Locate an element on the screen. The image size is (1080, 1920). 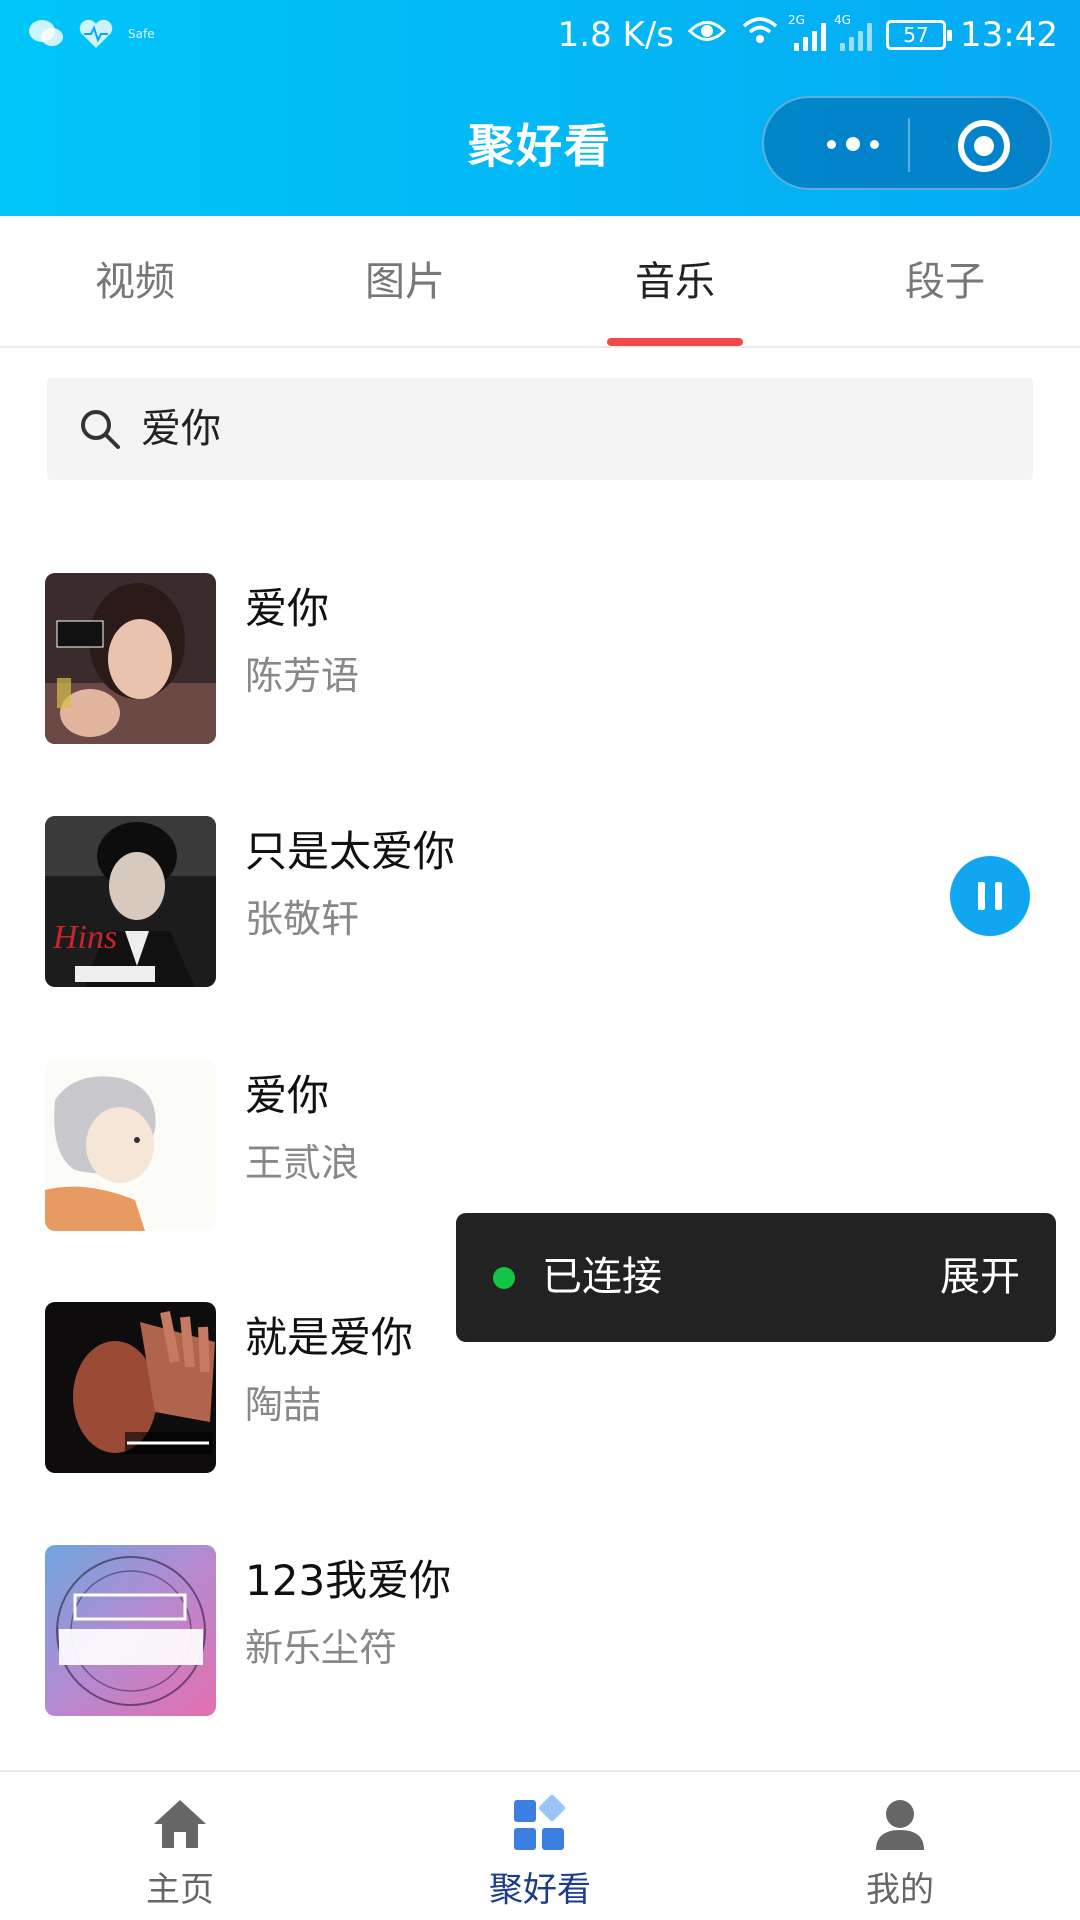
connected-dot-icon is located at coordinates (504, 1278).